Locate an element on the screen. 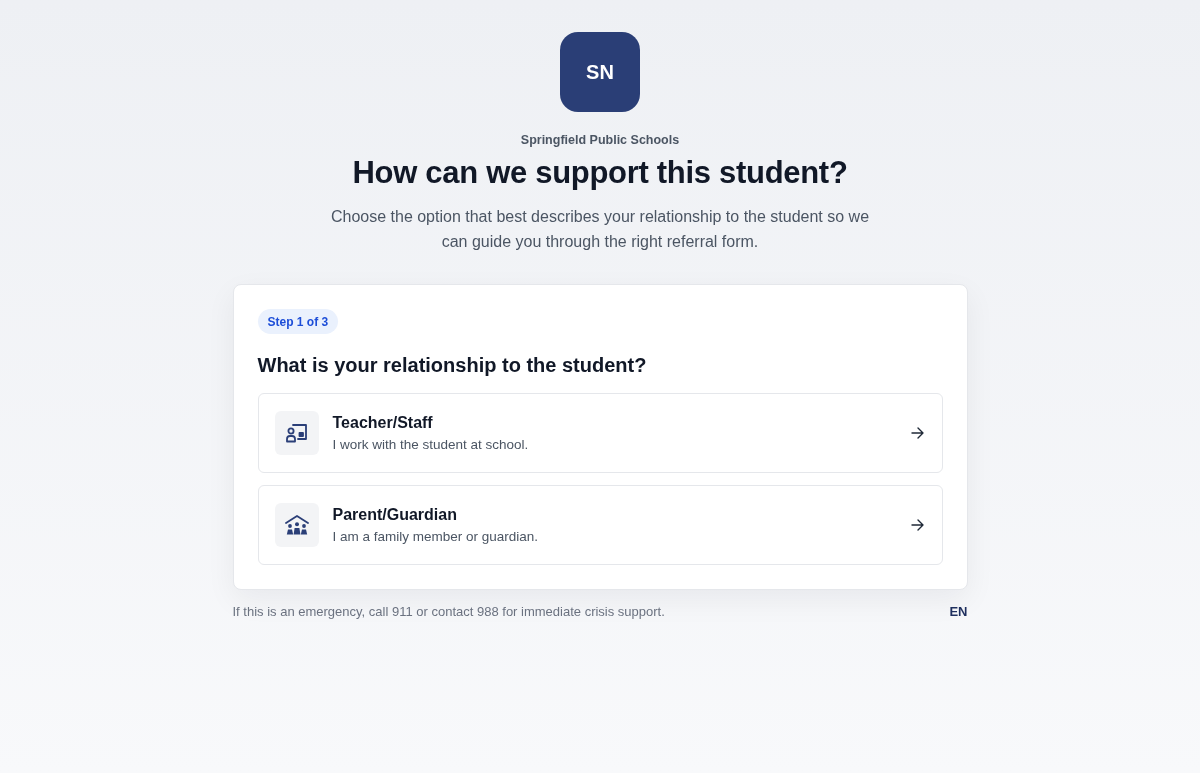 The image size is (1200, 773). family-house-icon is located at coordinates (296, 525).